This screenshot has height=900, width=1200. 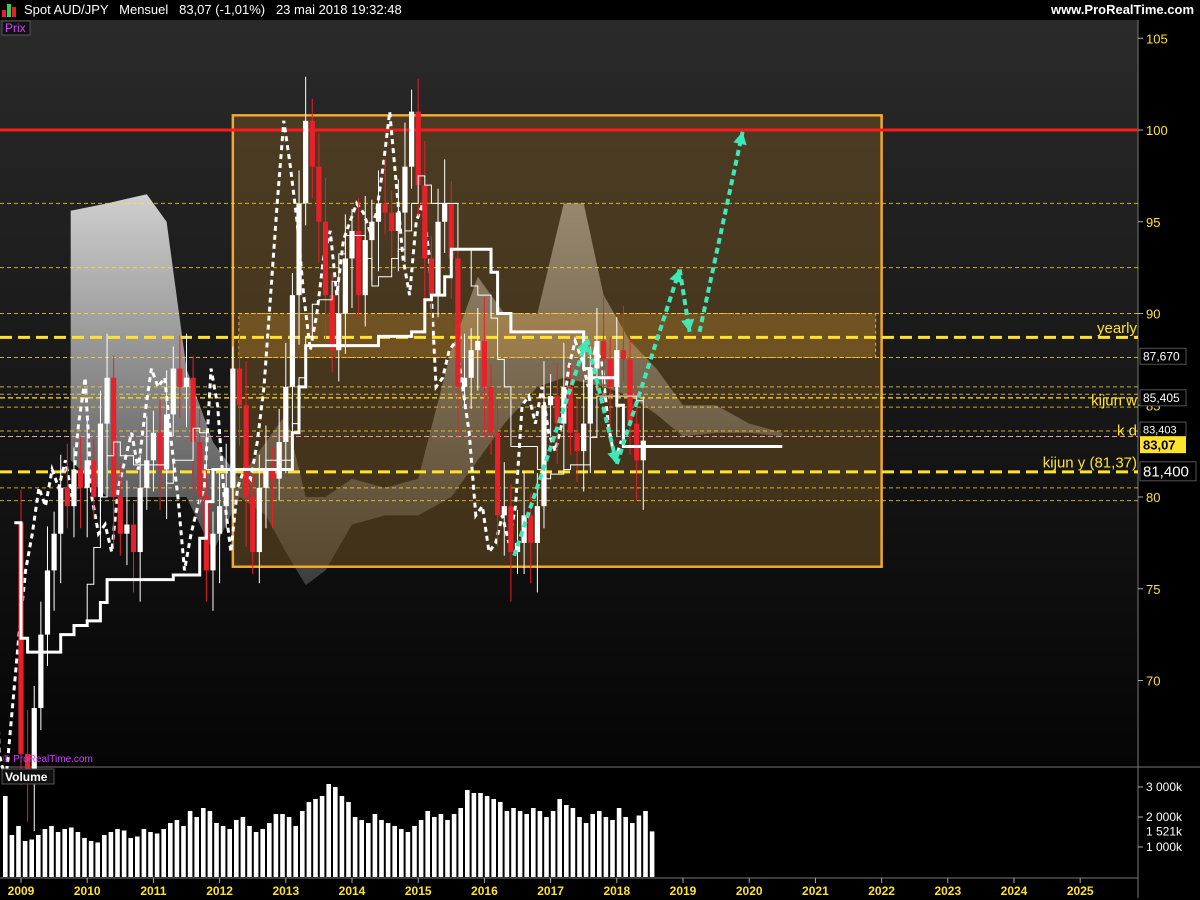 I want to click on y-tick-label: 105, so click(x=1157, y=38).